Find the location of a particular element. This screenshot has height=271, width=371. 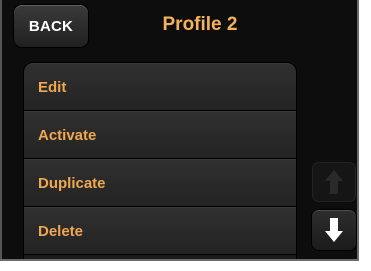

scroll-up-button is located at coordinates (334, 182).